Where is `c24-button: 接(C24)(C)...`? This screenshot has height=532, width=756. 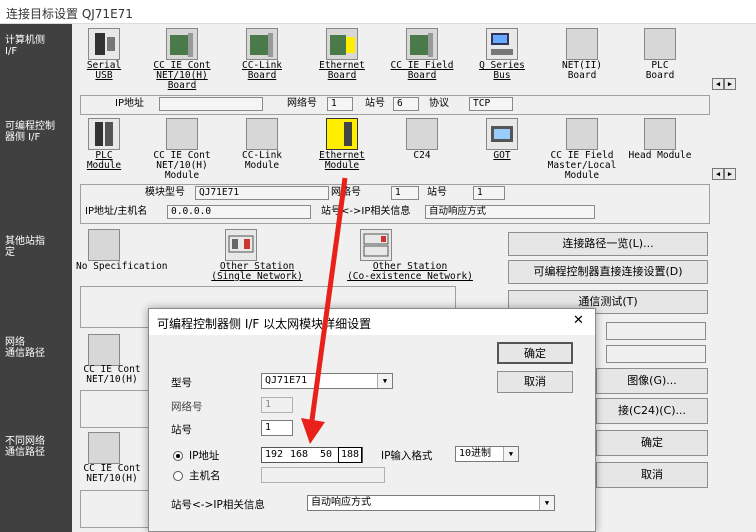 c24-button: 接(C24)(C)... is located at coordinates (652, 411).